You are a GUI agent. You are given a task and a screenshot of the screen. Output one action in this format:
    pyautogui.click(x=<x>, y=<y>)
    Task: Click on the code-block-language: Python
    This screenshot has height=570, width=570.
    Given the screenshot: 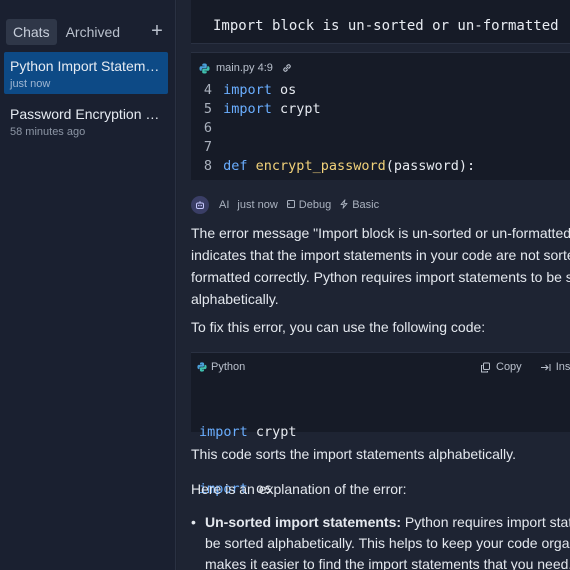 What is the action you would take?
    pyautogui.click(x=221, y=367)
    